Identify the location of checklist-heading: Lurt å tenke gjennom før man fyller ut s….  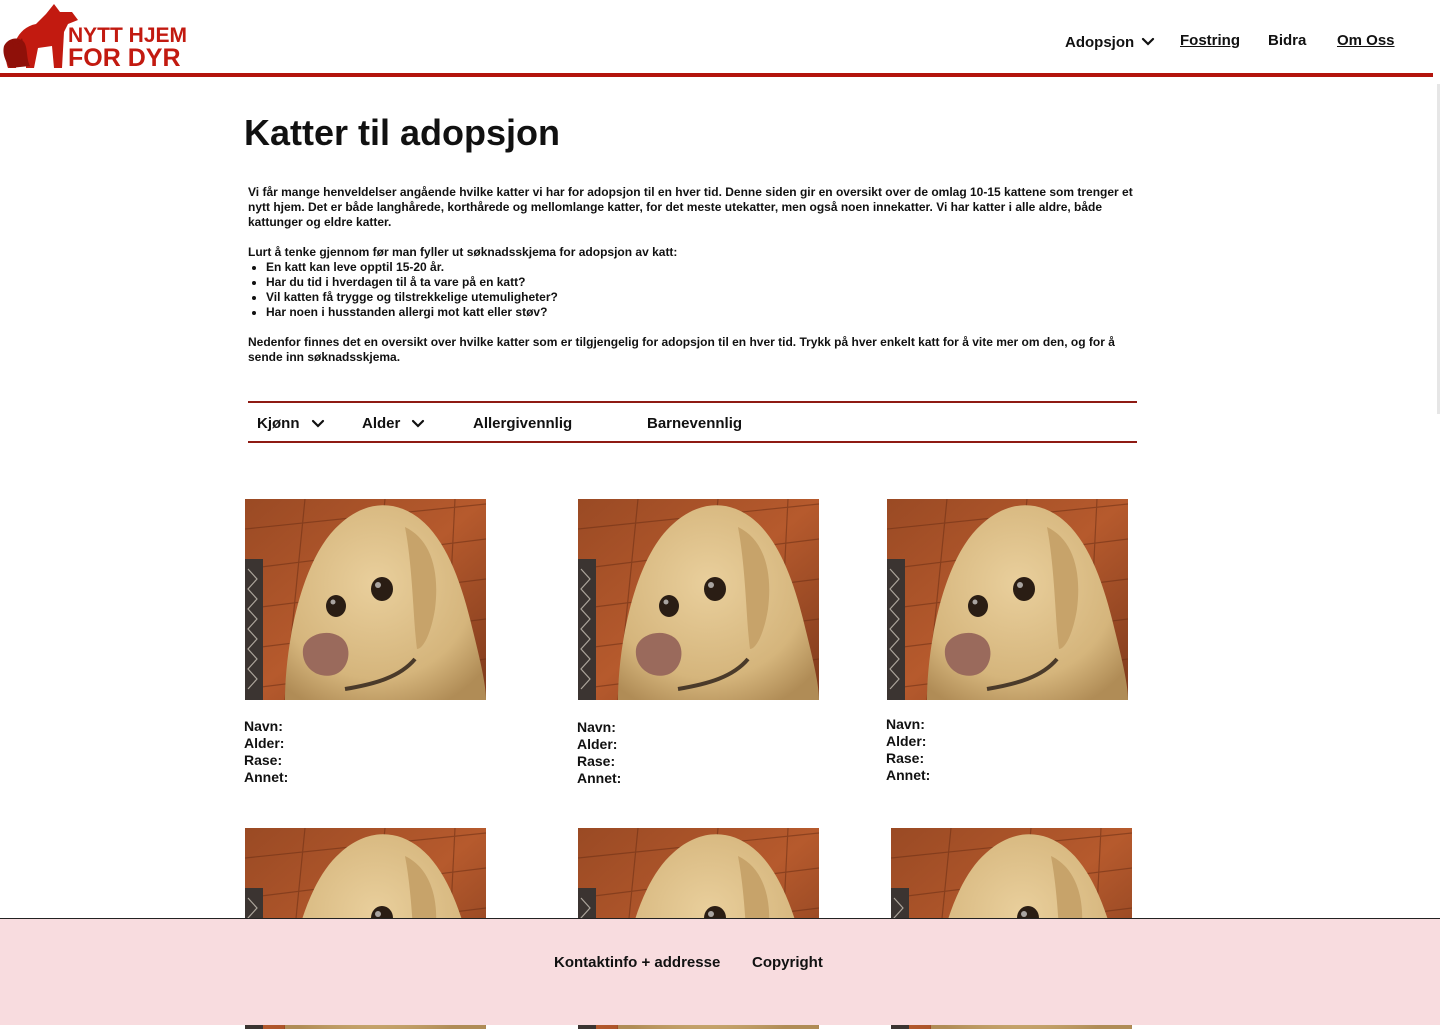
(463, 252).